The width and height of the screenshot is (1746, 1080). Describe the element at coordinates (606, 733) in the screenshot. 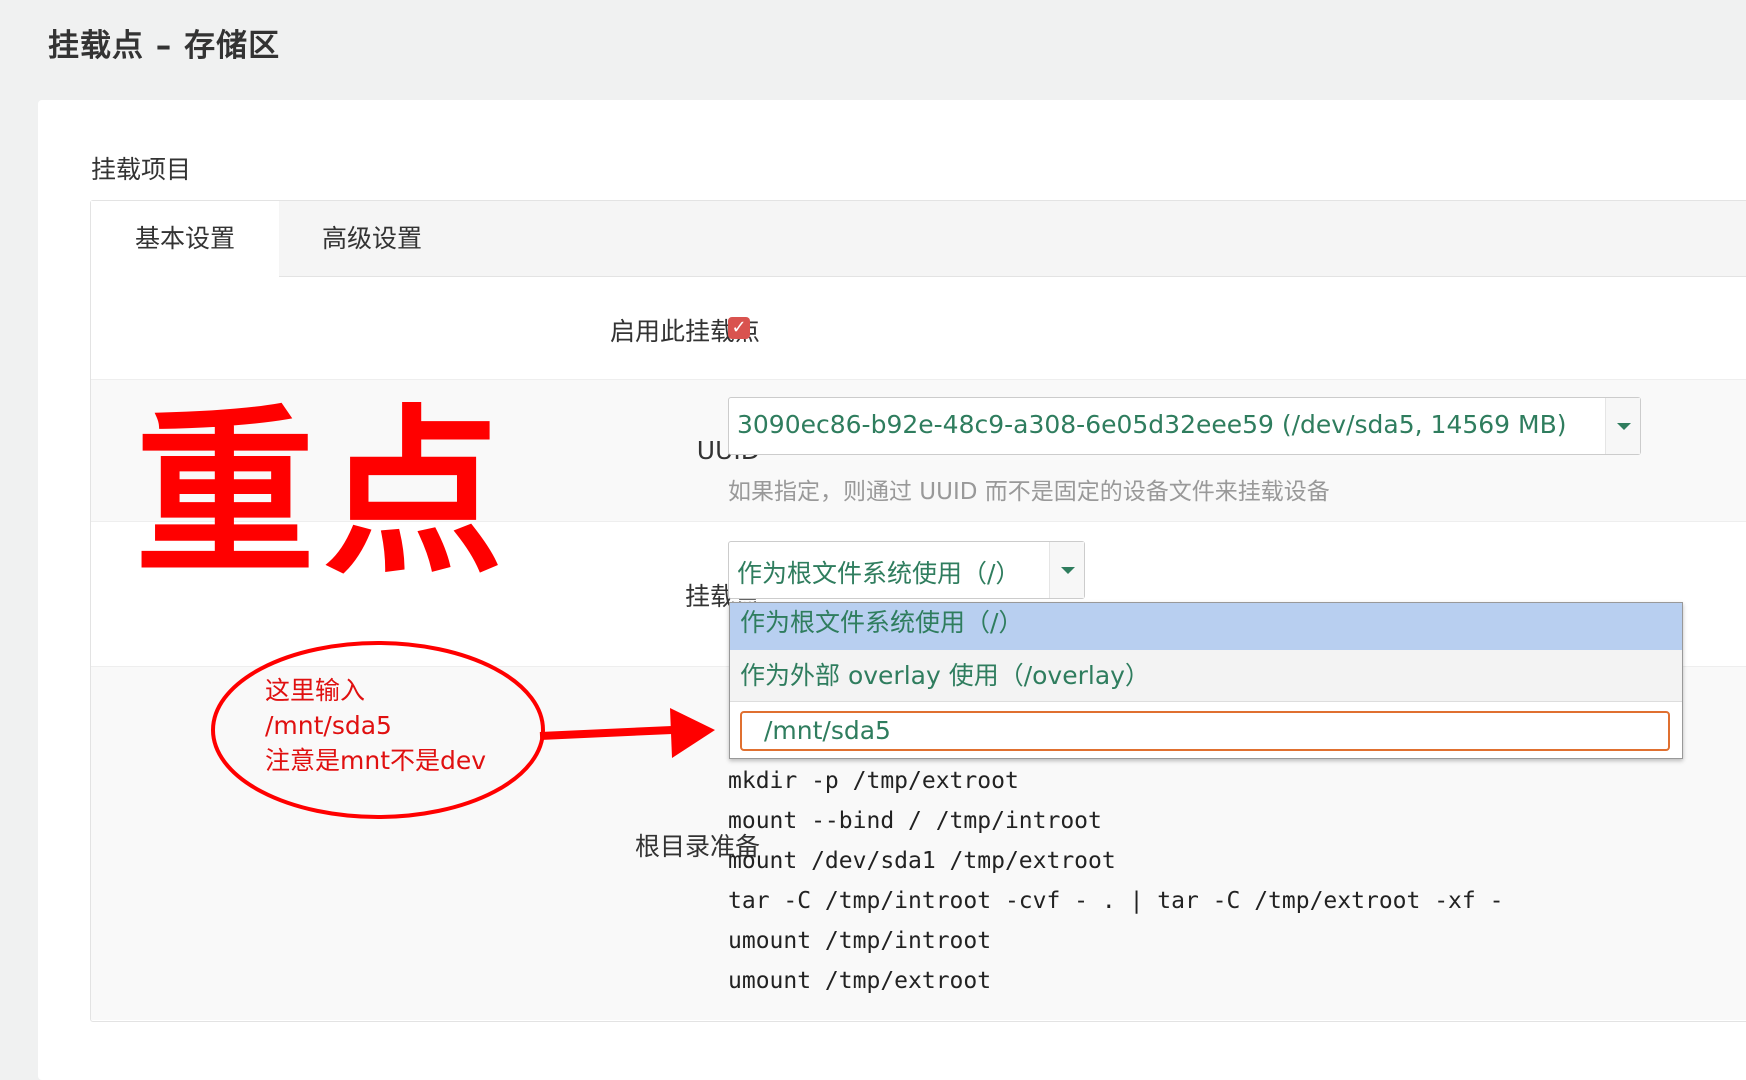

I see `annotation-arrow-shaft` at that location.